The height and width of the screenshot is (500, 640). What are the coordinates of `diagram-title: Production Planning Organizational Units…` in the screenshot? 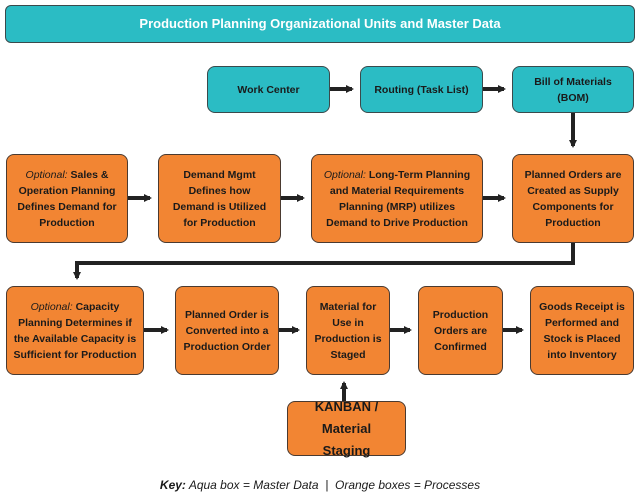 It's located at (320, 24).